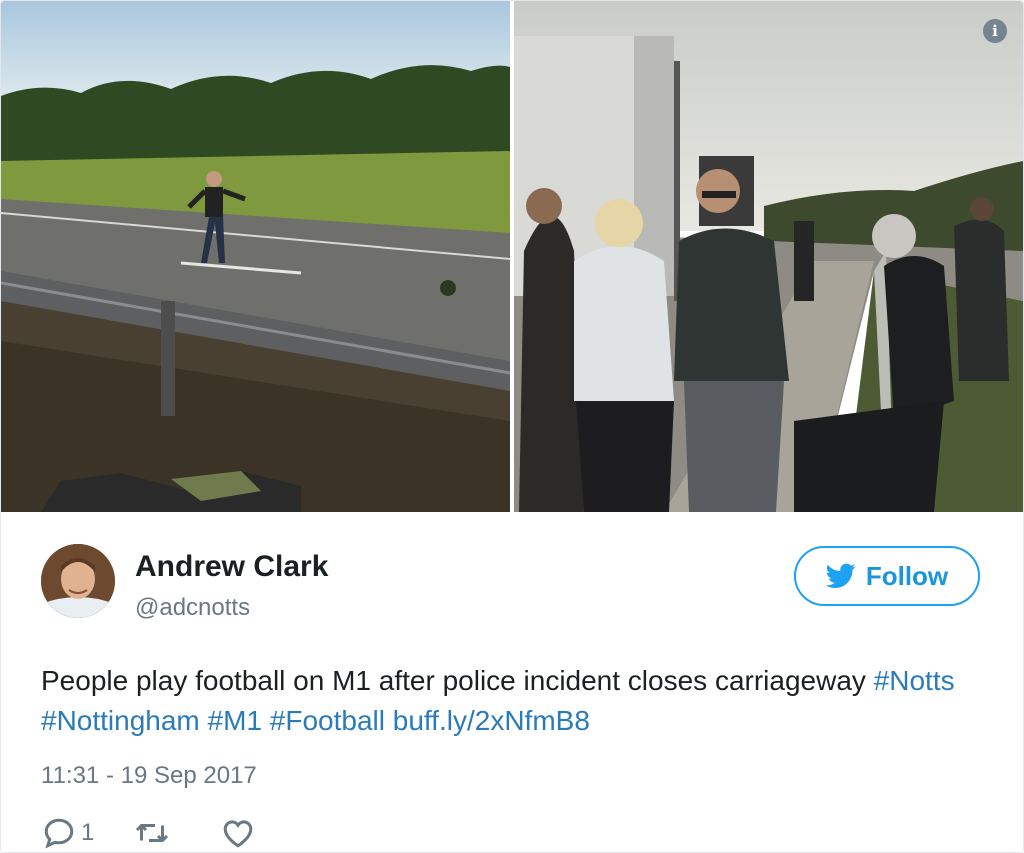 The image size is (1024, 853). What do you see at coordinates (327, 720) in the screenshot?
I see `hashtag-football: #Football` at bounding box center [327, 720].